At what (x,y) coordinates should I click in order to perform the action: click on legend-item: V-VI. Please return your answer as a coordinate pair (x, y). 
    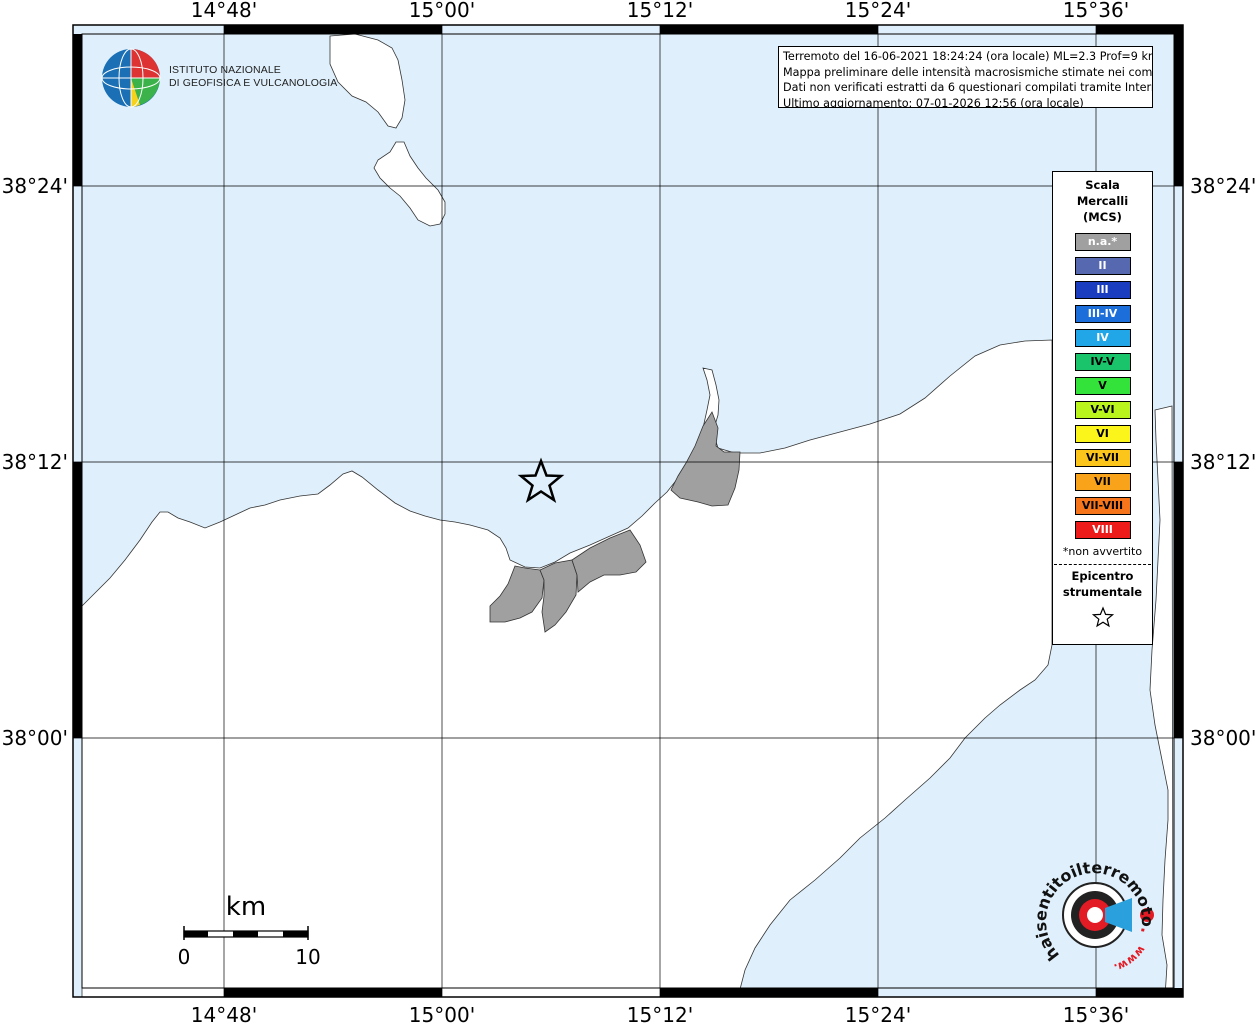
    Looking at the image, I should click on (1102, 410).